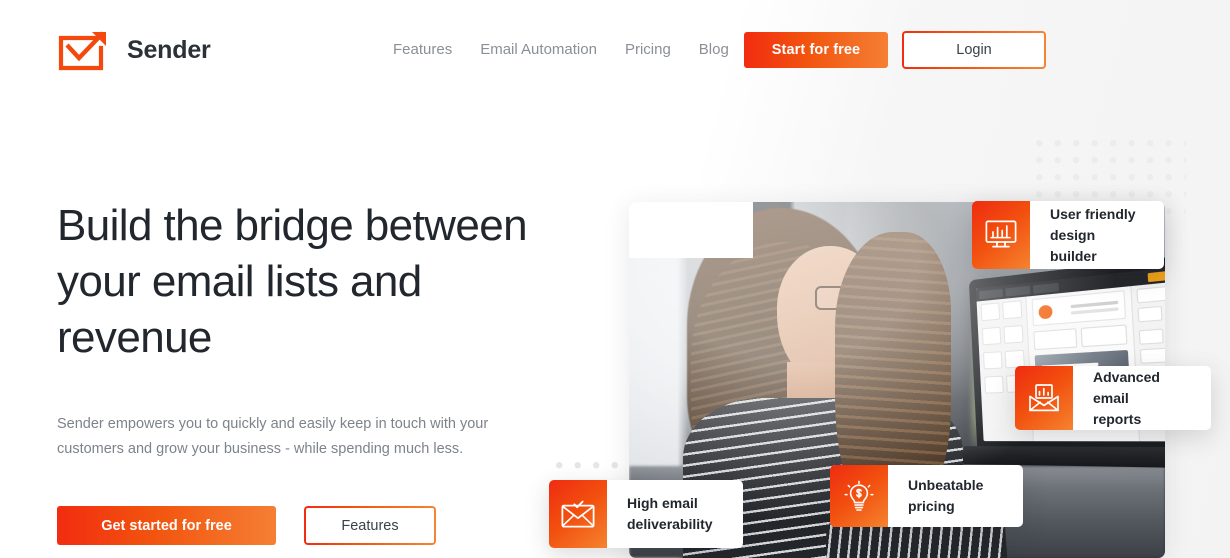  I want to click on hero-actions: Get started for free Features, so click(292, 525).